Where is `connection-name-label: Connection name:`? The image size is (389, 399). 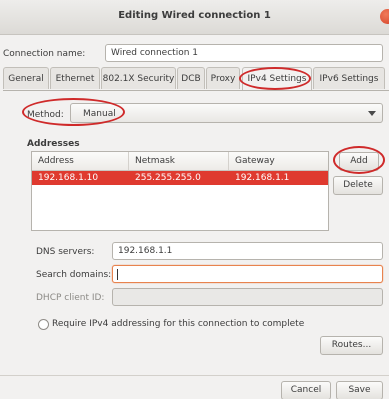
connection-name-label: Connection name: is located at coordinates (44, 54).